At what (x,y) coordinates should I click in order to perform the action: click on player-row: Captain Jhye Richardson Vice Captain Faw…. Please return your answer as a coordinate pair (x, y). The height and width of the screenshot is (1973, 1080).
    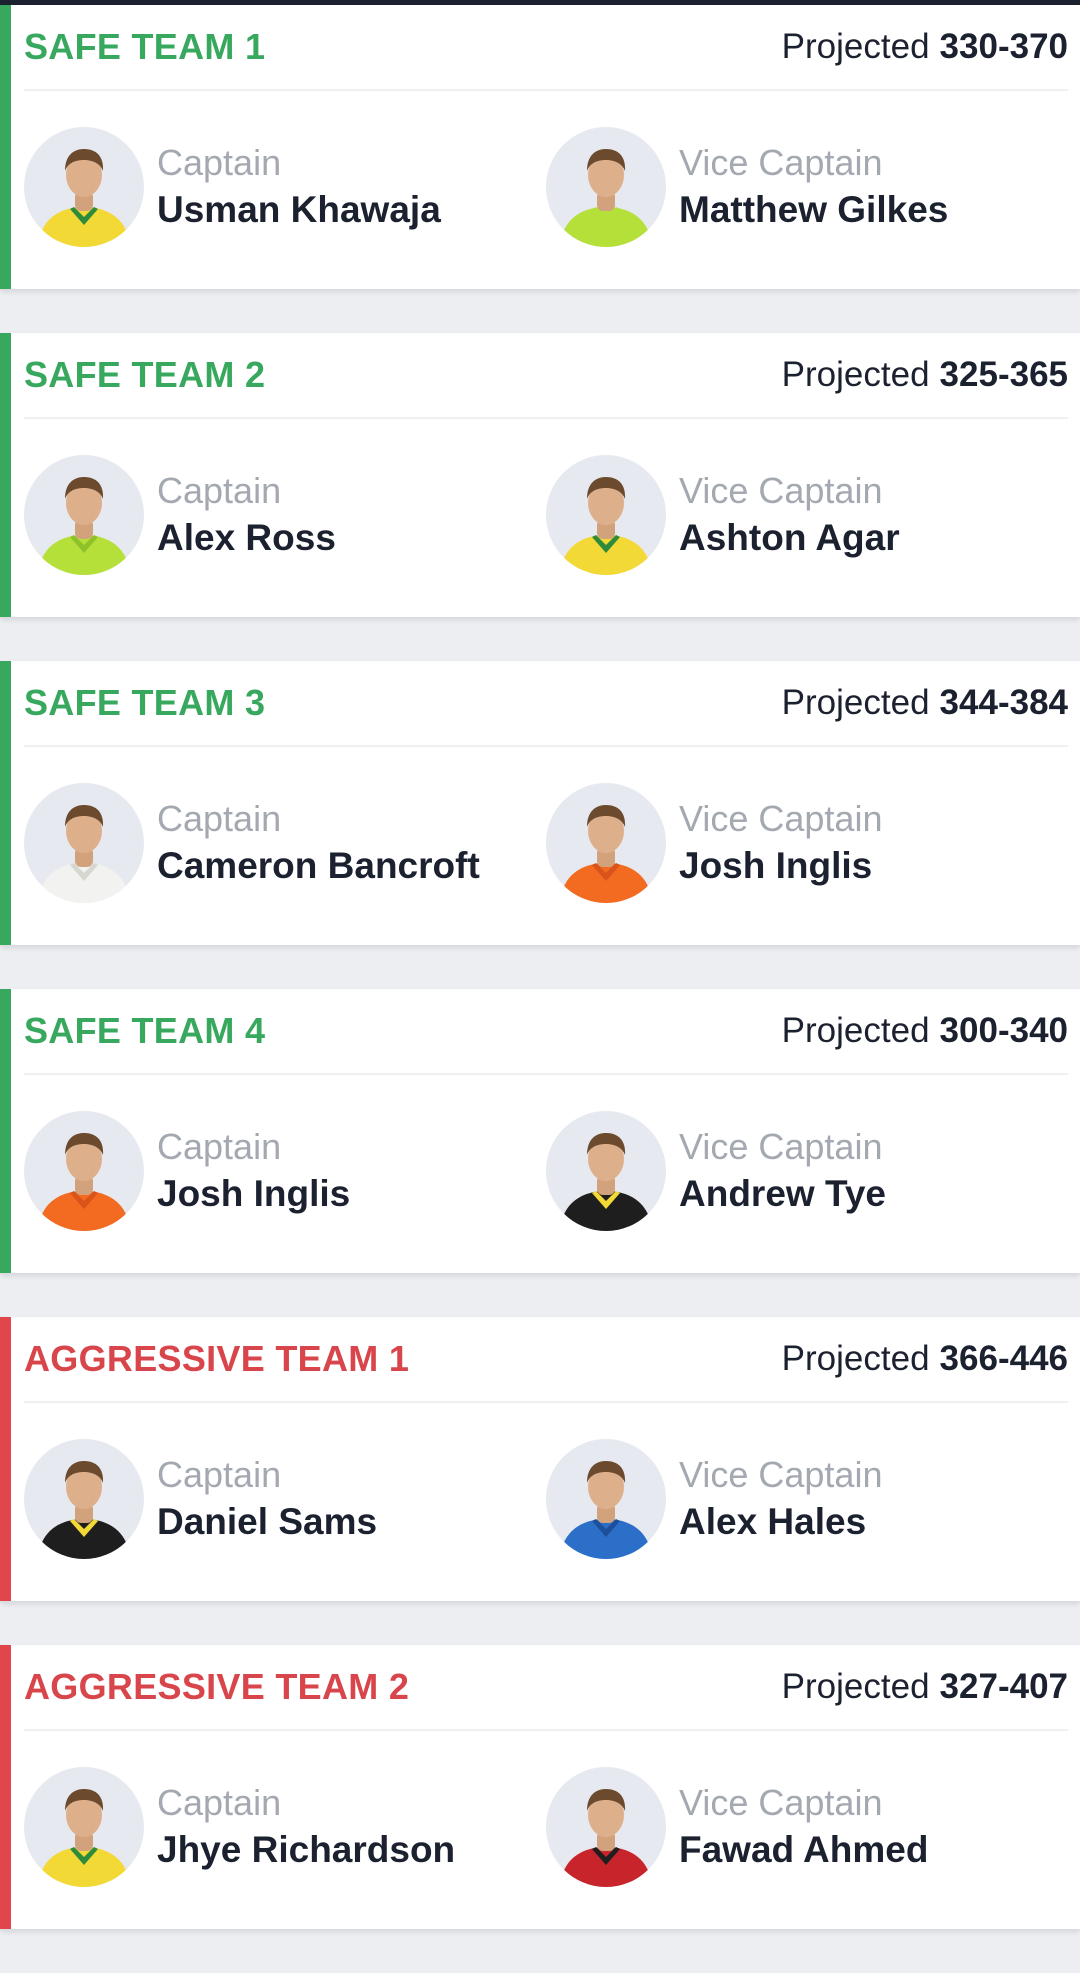
    Looking at the image, I should click on (546, 1827).